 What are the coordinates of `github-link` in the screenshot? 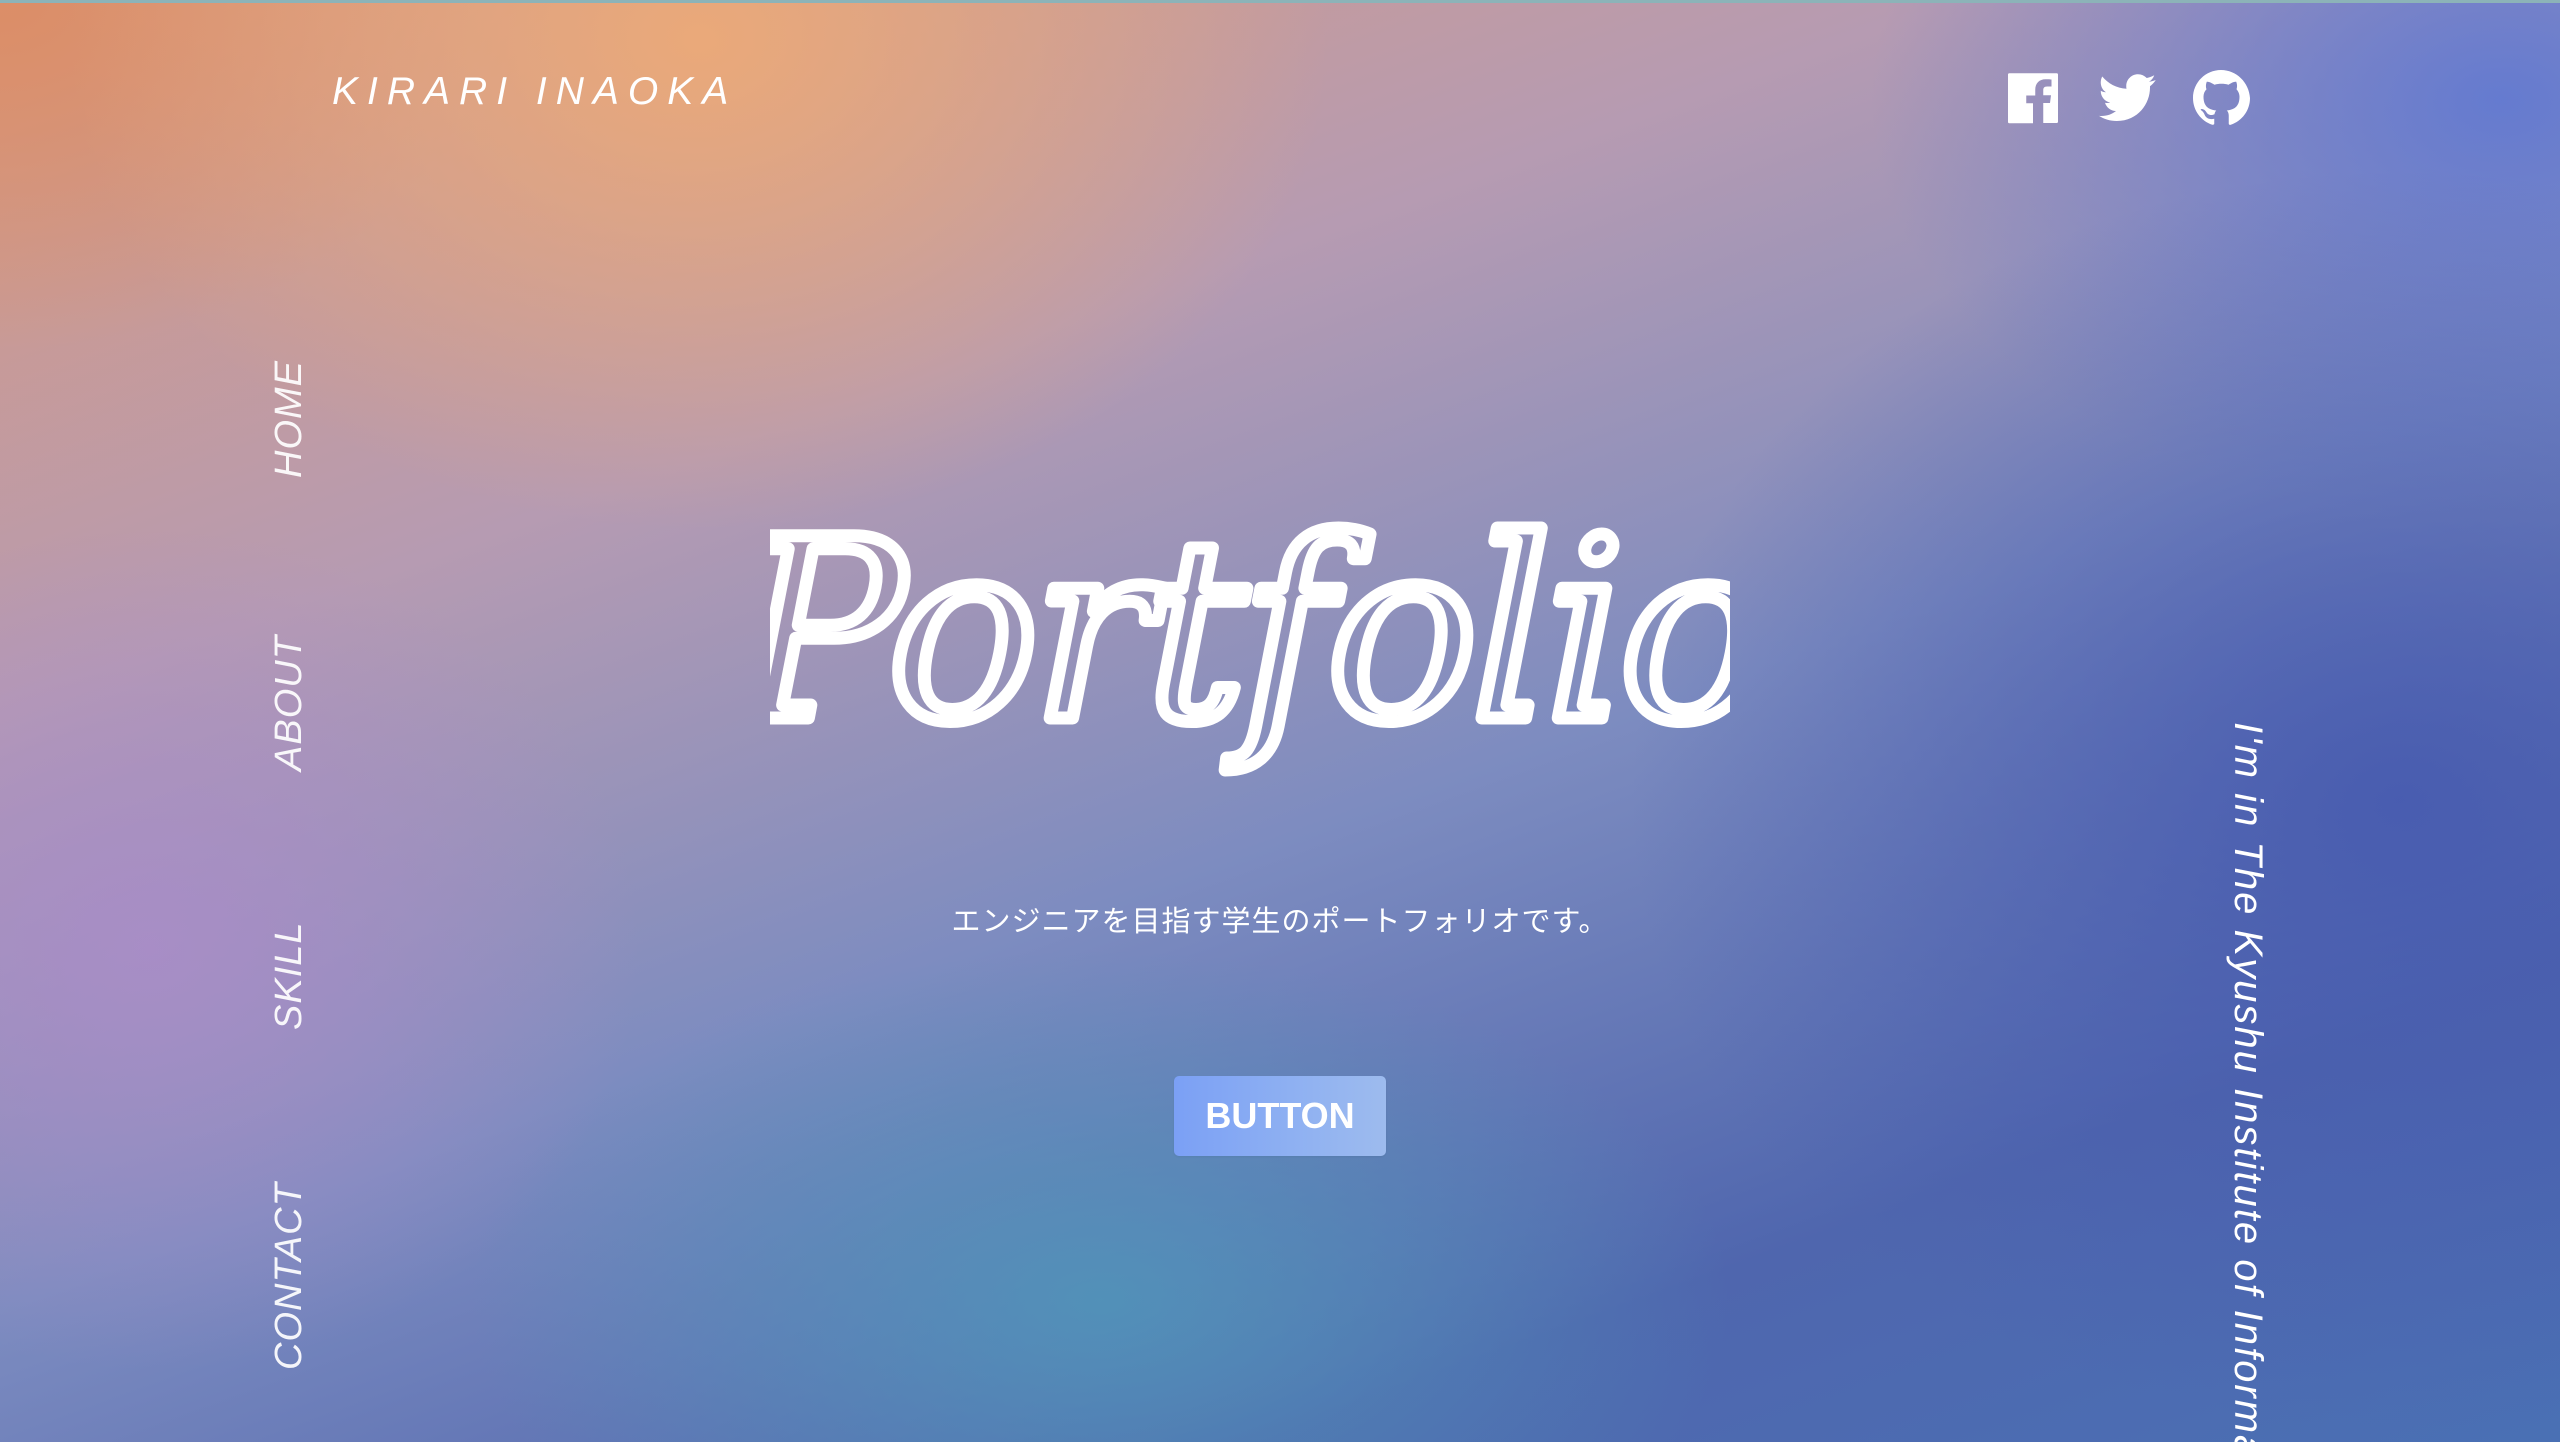 It's located at (2221, 98).